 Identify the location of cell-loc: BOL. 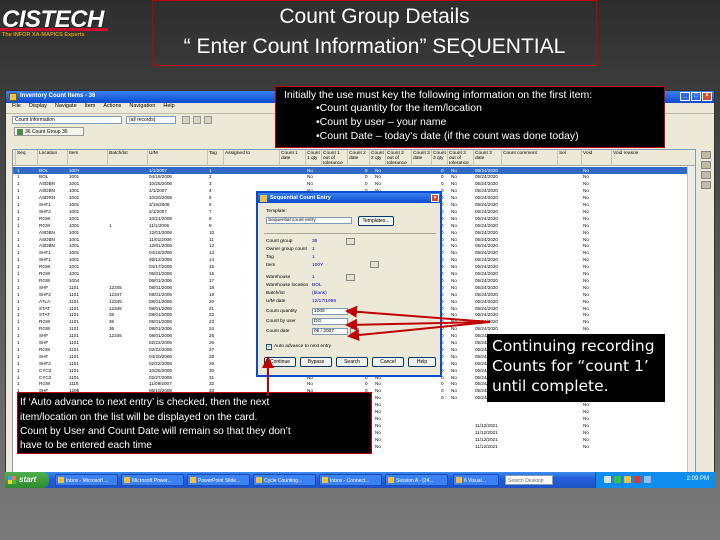
(44, 177).